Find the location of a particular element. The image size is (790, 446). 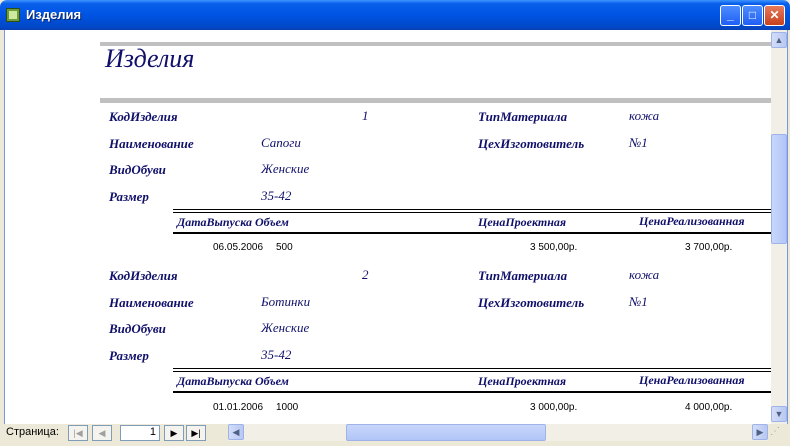

title-bar: Изделия _ □ ✕ is located at coordinates (395, 15).